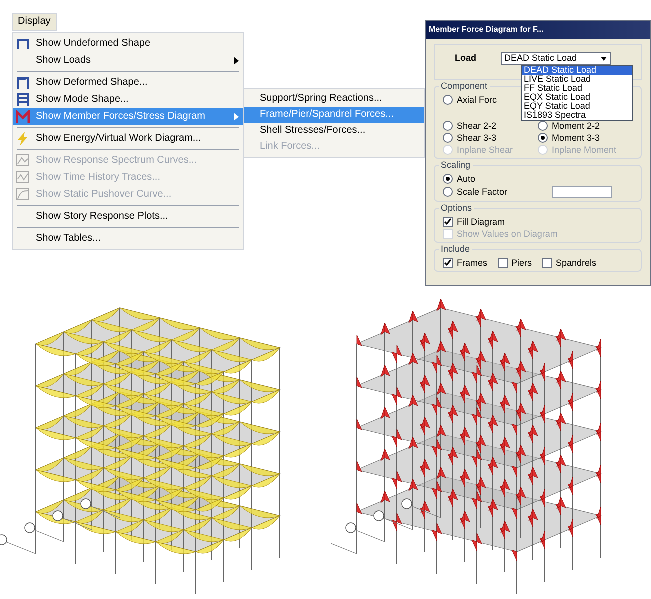 This screenshot has width=651, height=599. I want to click on group-title: Component, so click(464, 87).